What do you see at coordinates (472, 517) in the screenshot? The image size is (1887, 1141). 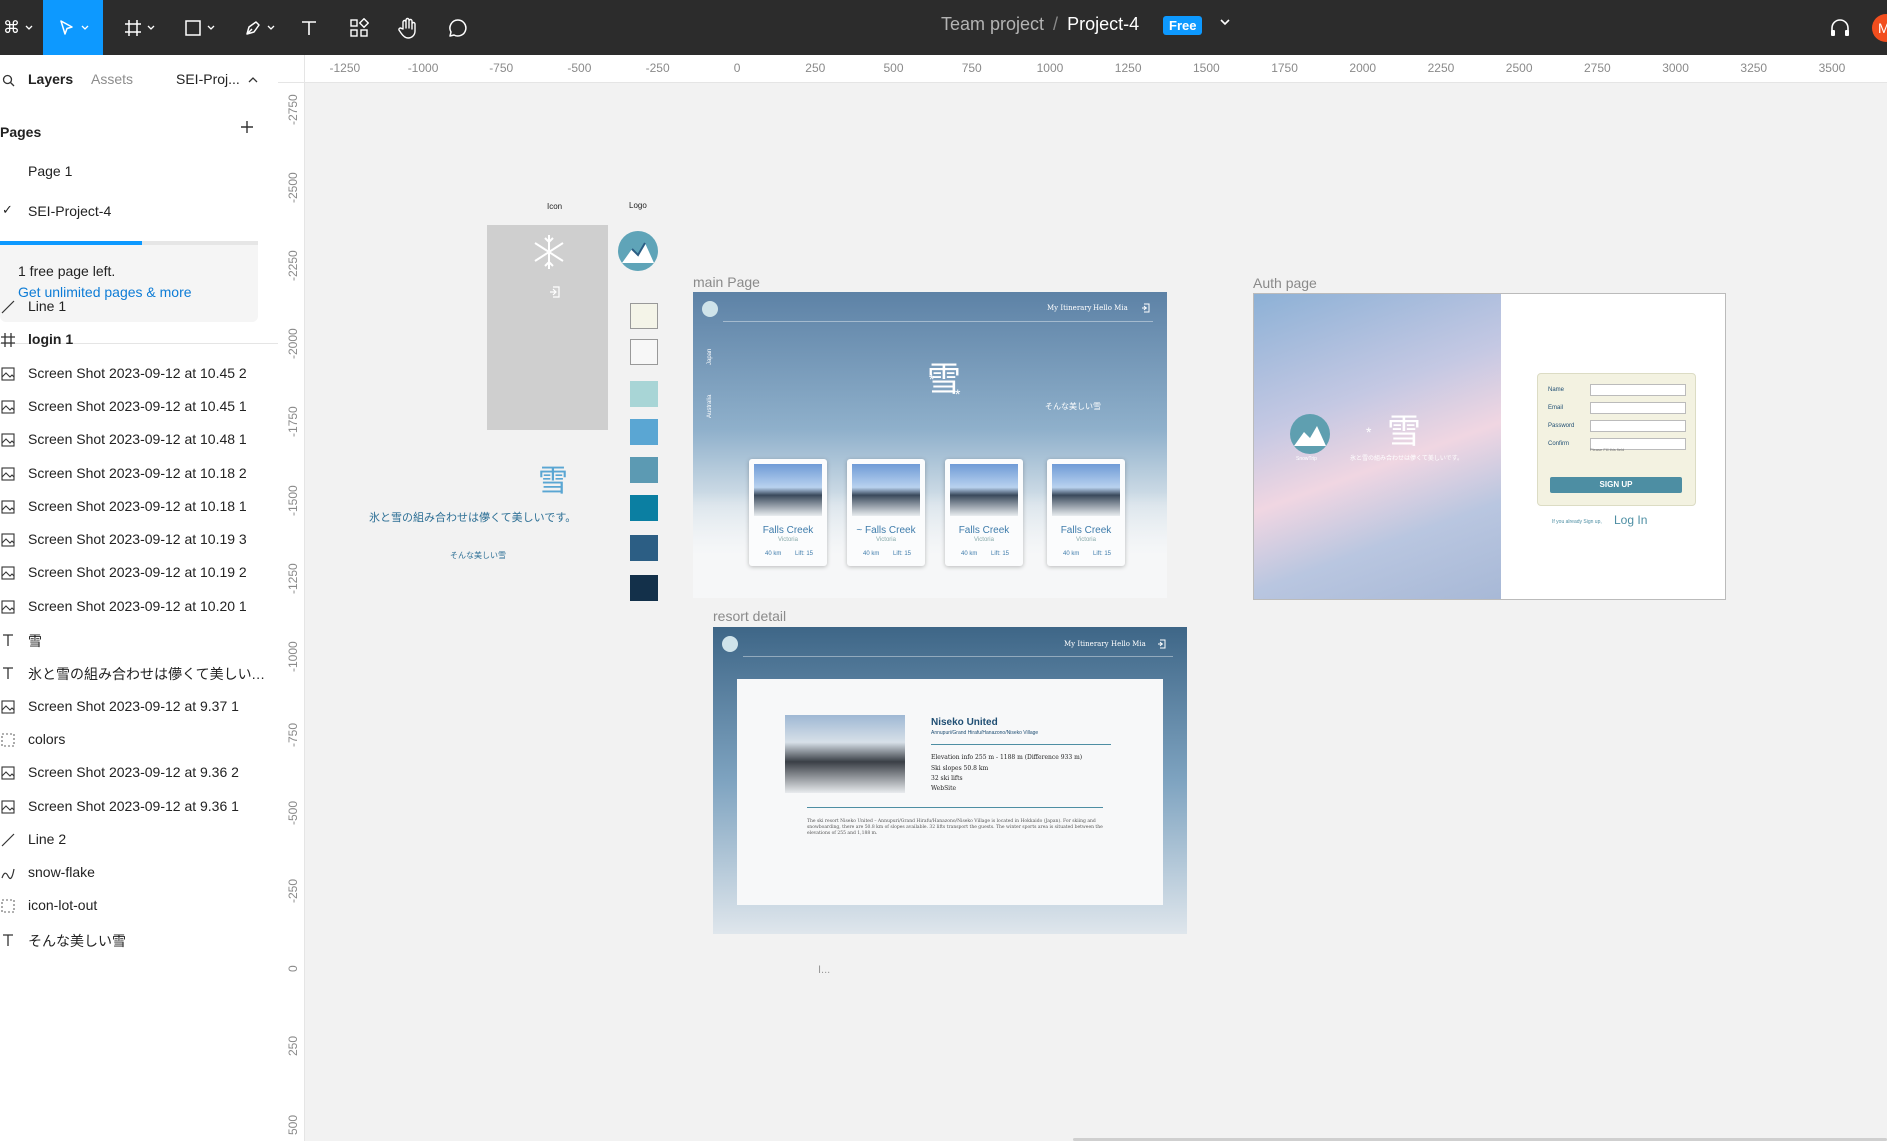 I see `tagline-text: 氷と雪の組み合わせは儚くて美しいです。` at bounding box center [472, 517].